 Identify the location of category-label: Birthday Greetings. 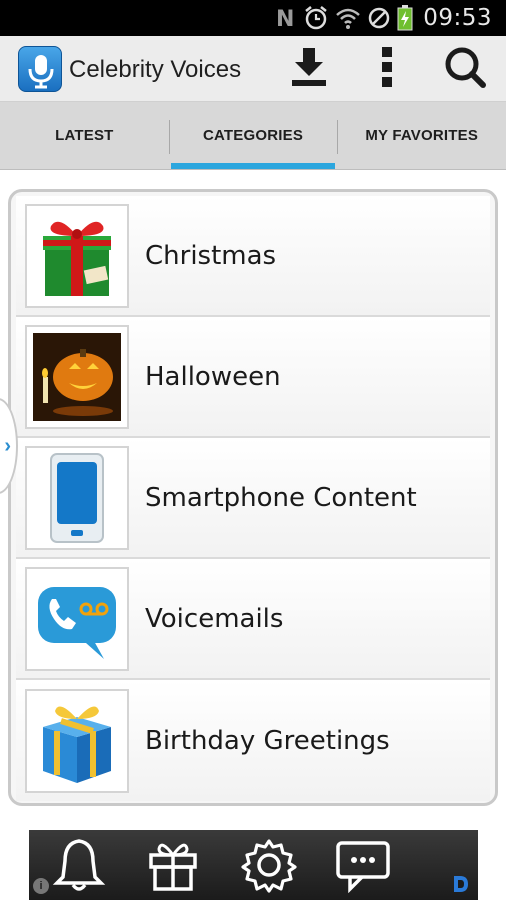
(267, 740).